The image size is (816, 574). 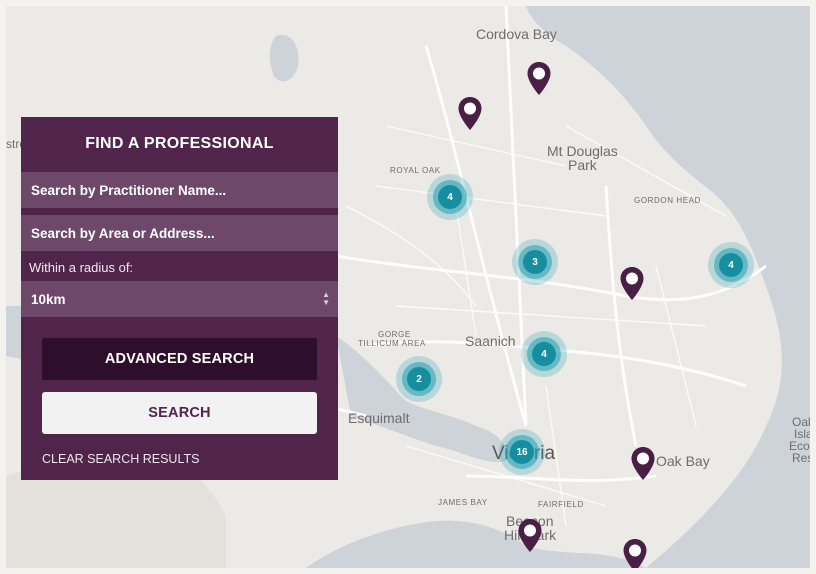 I want to click on cluster-marker: 16, so click(x=522, y=452).